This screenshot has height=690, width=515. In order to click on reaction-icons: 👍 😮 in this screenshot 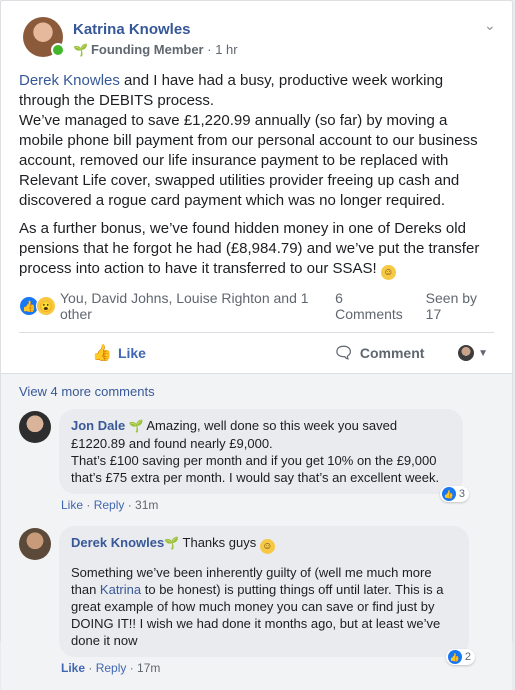, I will do `click(37, 306)`.